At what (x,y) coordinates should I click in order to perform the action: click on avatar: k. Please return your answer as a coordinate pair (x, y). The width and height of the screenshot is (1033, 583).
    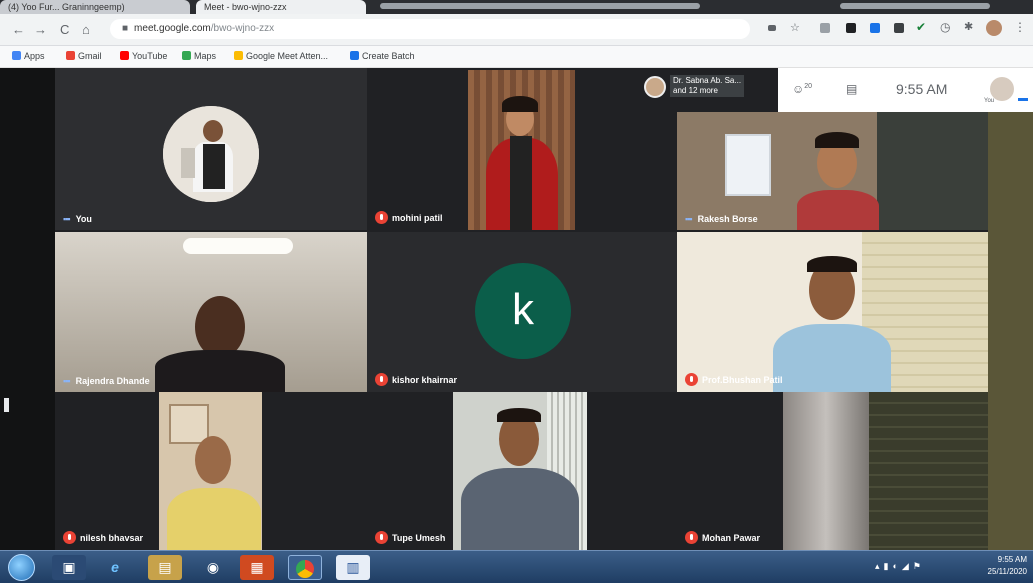
    Looking at the image, I should click on (523, 311).